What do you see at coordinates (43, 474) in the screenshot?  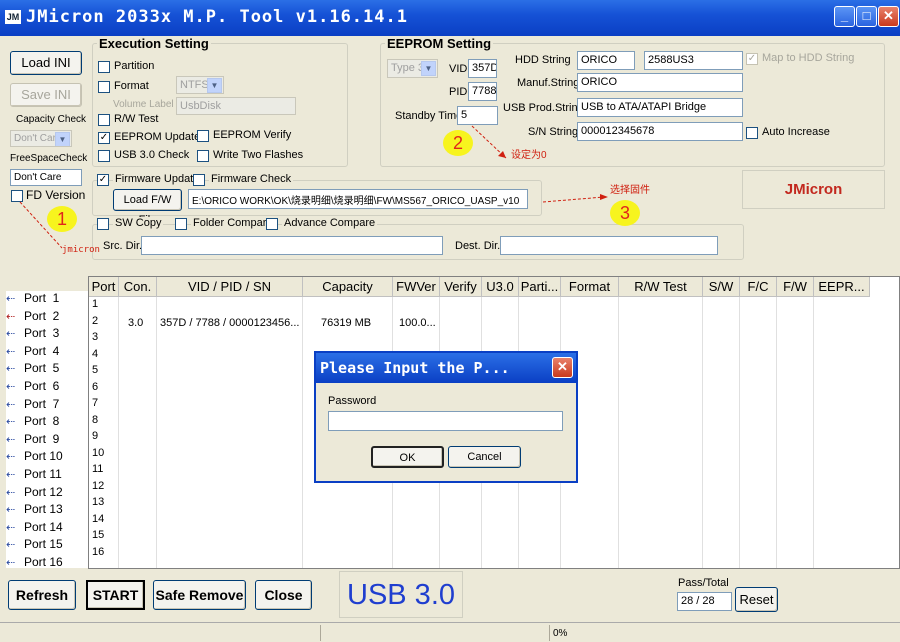 I see `port-label: Port 11` at bounding box center [43, 474].